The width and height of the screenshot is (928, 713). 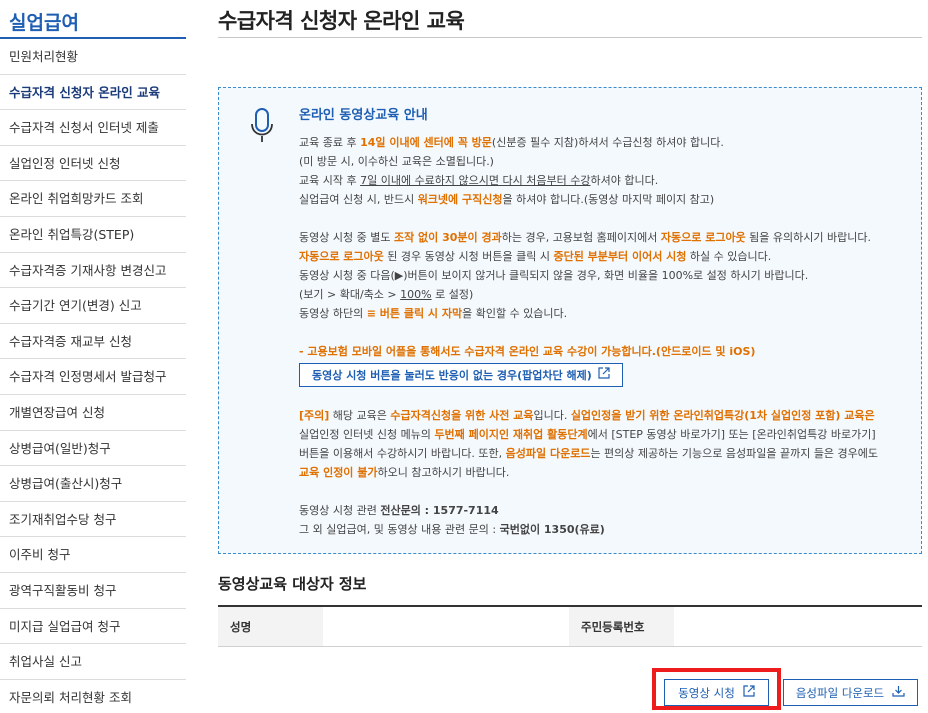 I want to click on sidebar-title: 실업급여, so click(x=93, y=19).